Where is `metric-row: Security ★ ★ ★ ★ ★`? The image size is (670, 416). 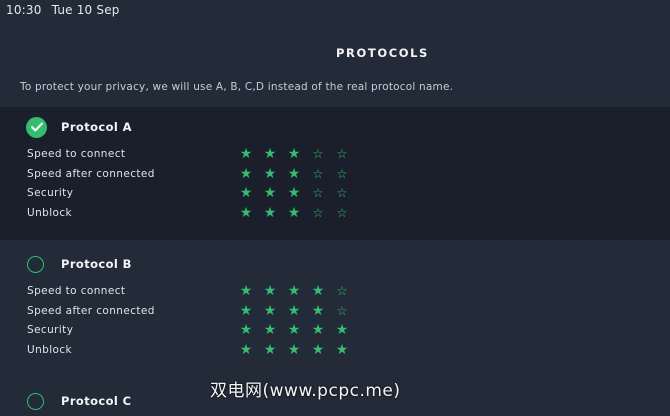 metric-row: Security ★ ★ ★ ★ ★ is located at coordinates (227, 331).